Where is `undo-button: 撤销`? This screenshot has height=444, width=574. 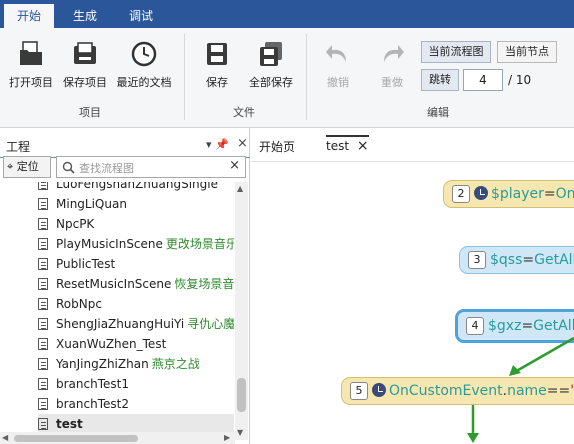
undo-button: 撤销 is located at coordinates (338, 68).